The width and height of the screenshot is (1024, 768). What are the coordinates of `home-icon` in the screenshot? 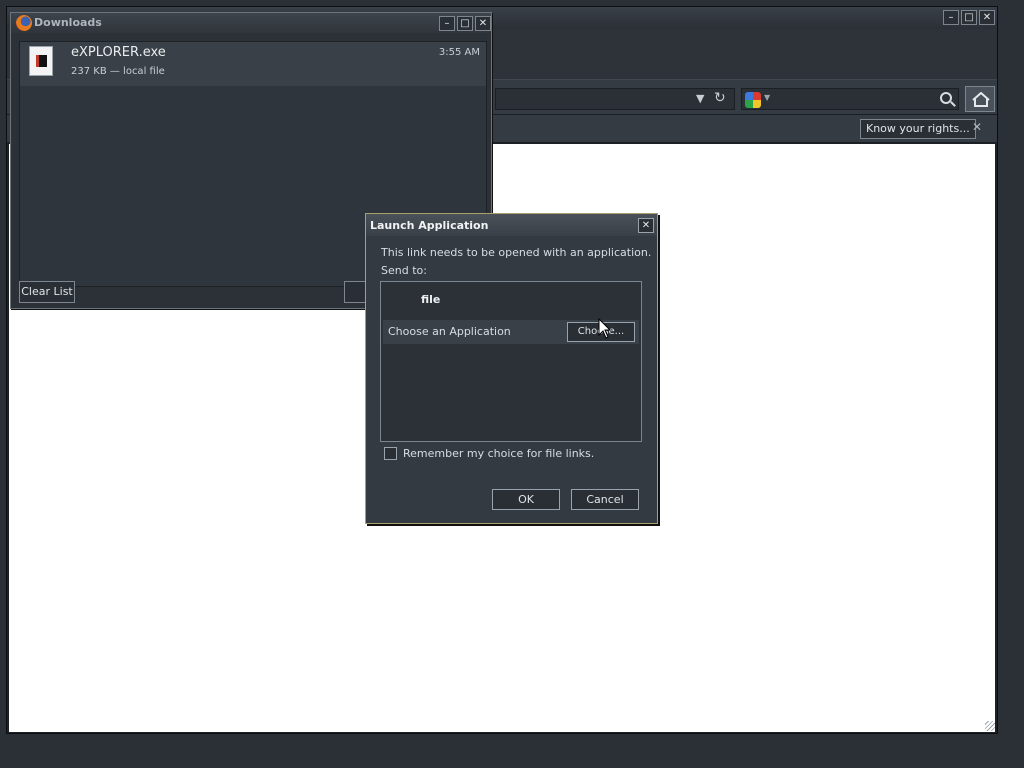 It's located at (981, 99).